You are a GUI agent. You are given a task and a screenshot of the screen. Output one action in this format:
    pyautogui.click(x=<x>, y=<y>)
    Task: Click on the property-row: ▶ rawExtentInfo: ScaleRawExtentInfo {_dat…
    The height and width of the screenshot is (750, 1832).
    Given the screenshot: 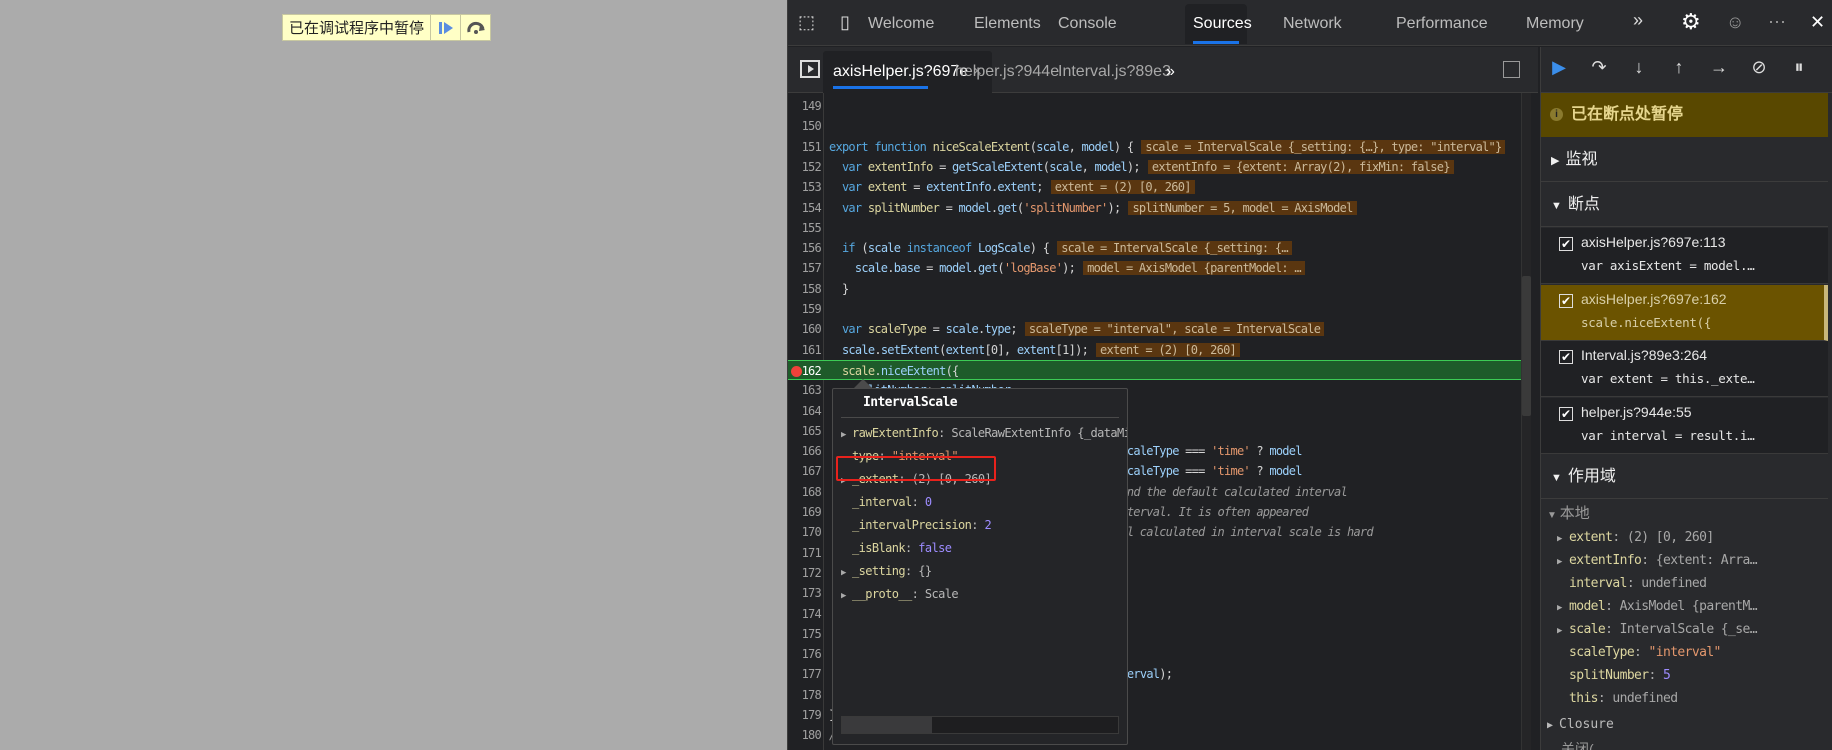 What is the action you would take?
    pyautogui.click(x=984, y=433)
    